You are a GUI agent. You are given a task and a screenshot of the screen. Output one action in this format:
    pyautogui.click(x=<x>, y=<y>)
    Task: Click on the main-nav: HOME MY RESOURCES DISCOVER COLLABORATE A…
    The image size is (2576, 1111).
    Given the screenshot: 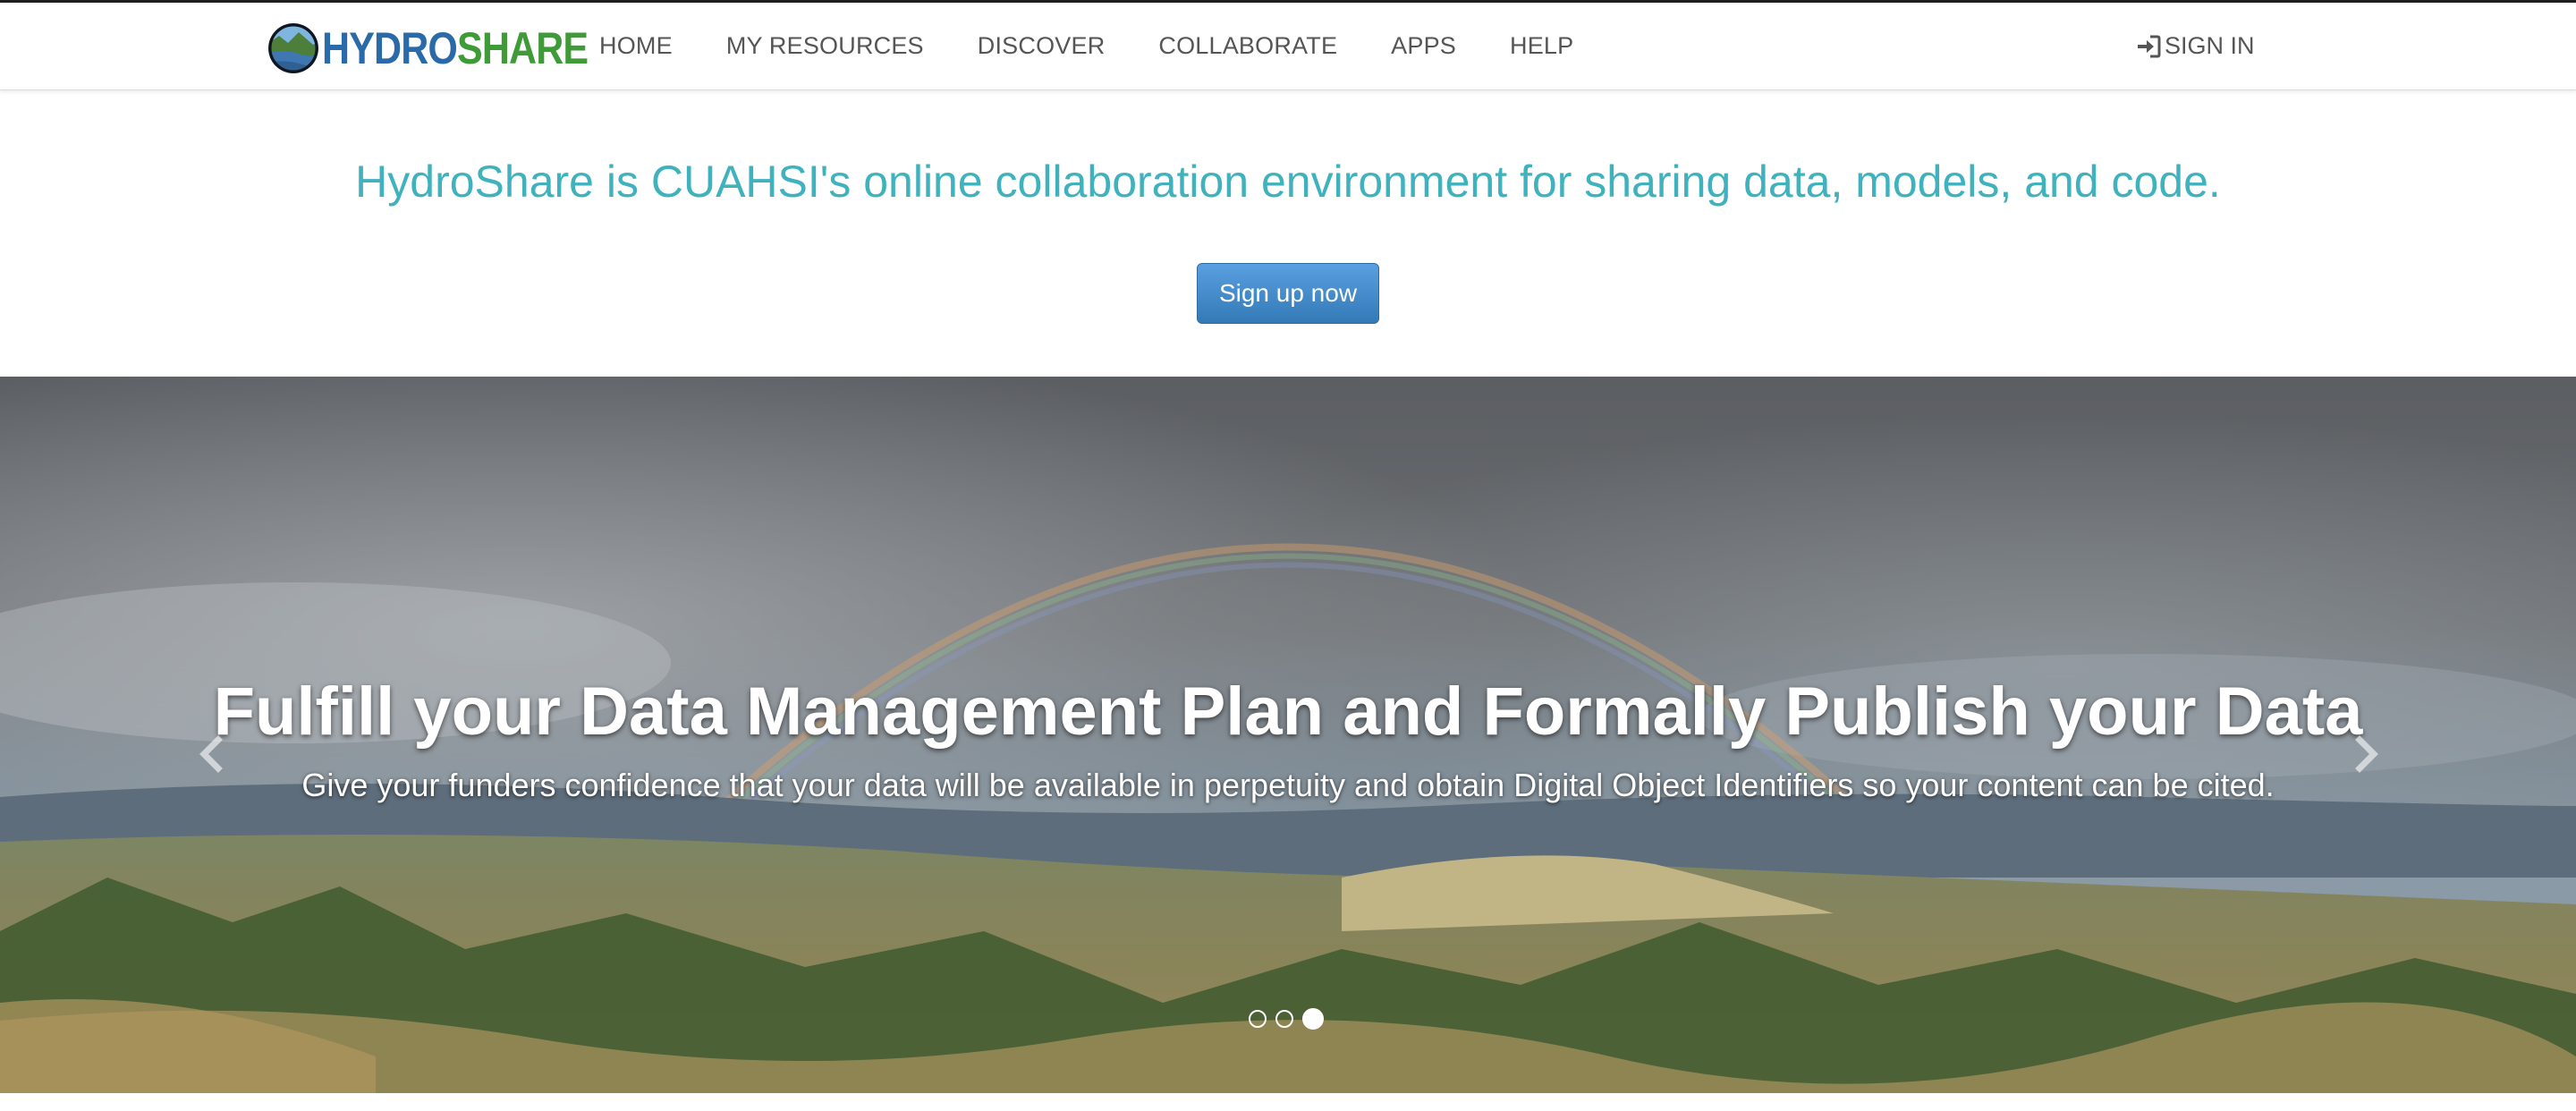 What is the action you would take?
    pyautogui.click(x=1113, y=46)
    